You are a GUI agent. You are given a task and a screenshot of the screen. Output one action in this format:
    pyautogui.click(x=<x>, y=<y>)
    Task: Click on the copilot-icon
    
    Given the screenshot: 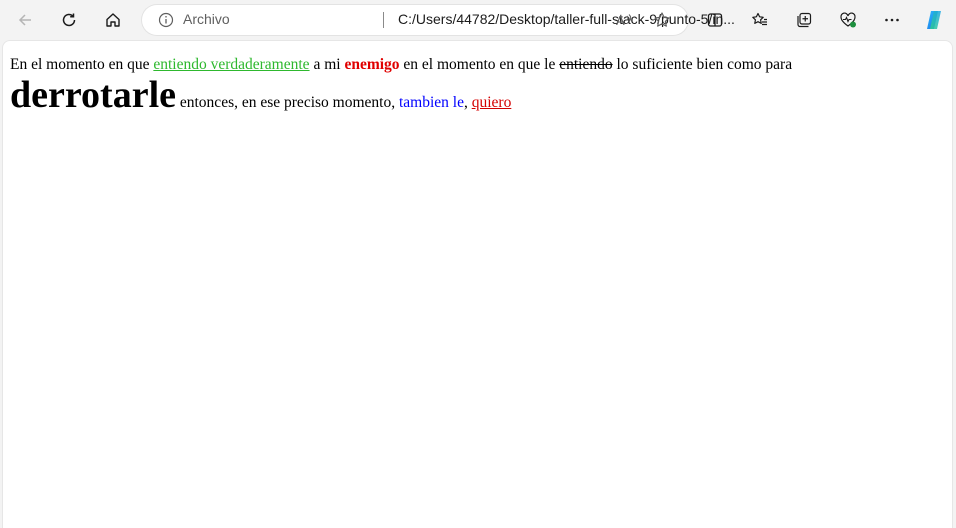 What is the action you would take?
    pyautogui.click(x=934, y=20)
    